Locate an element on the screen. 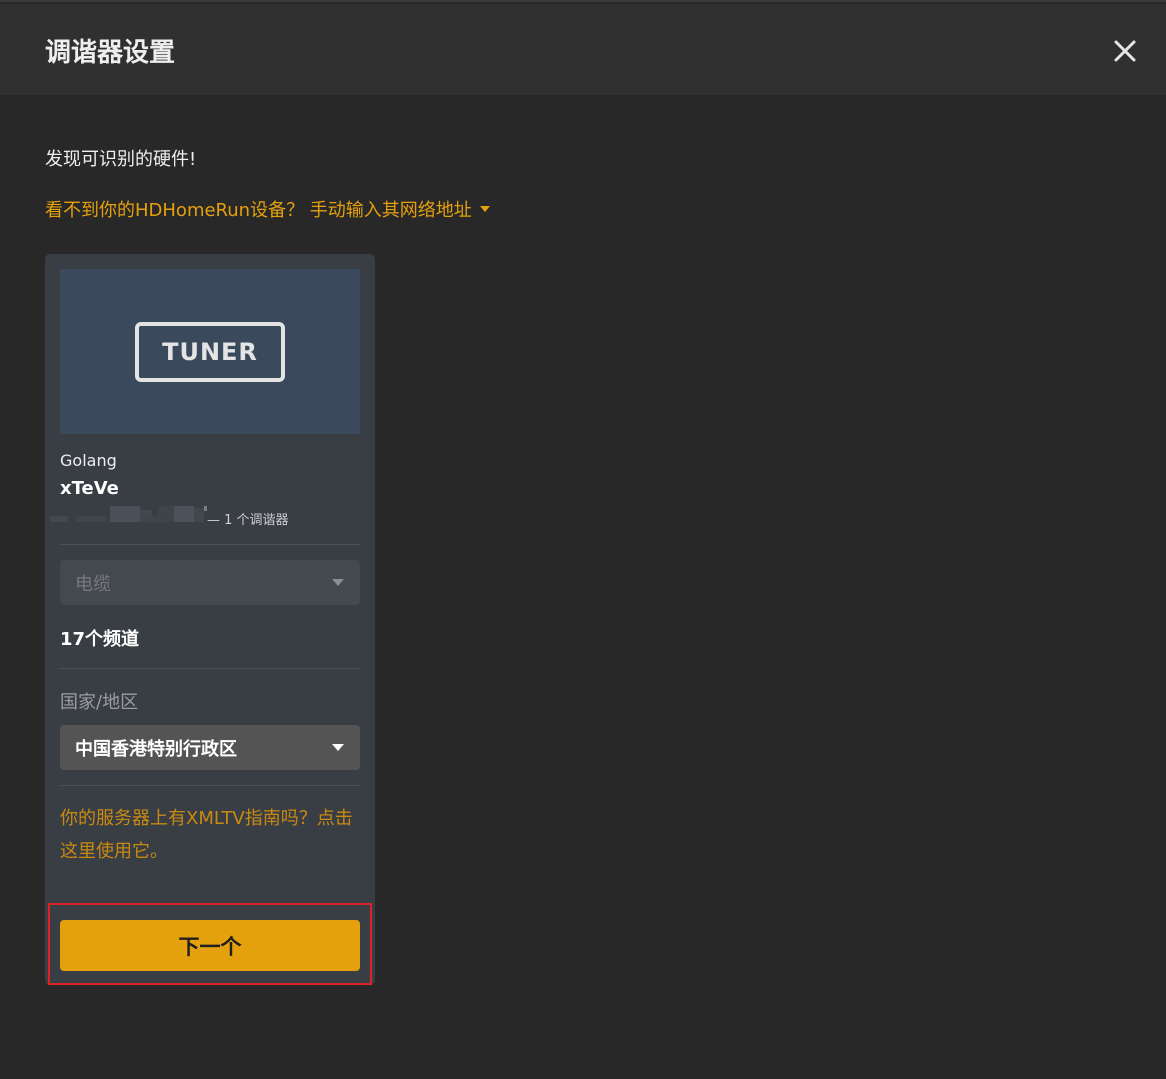  modal-title: 调谐器设置 is located at coordinates (110, 53).